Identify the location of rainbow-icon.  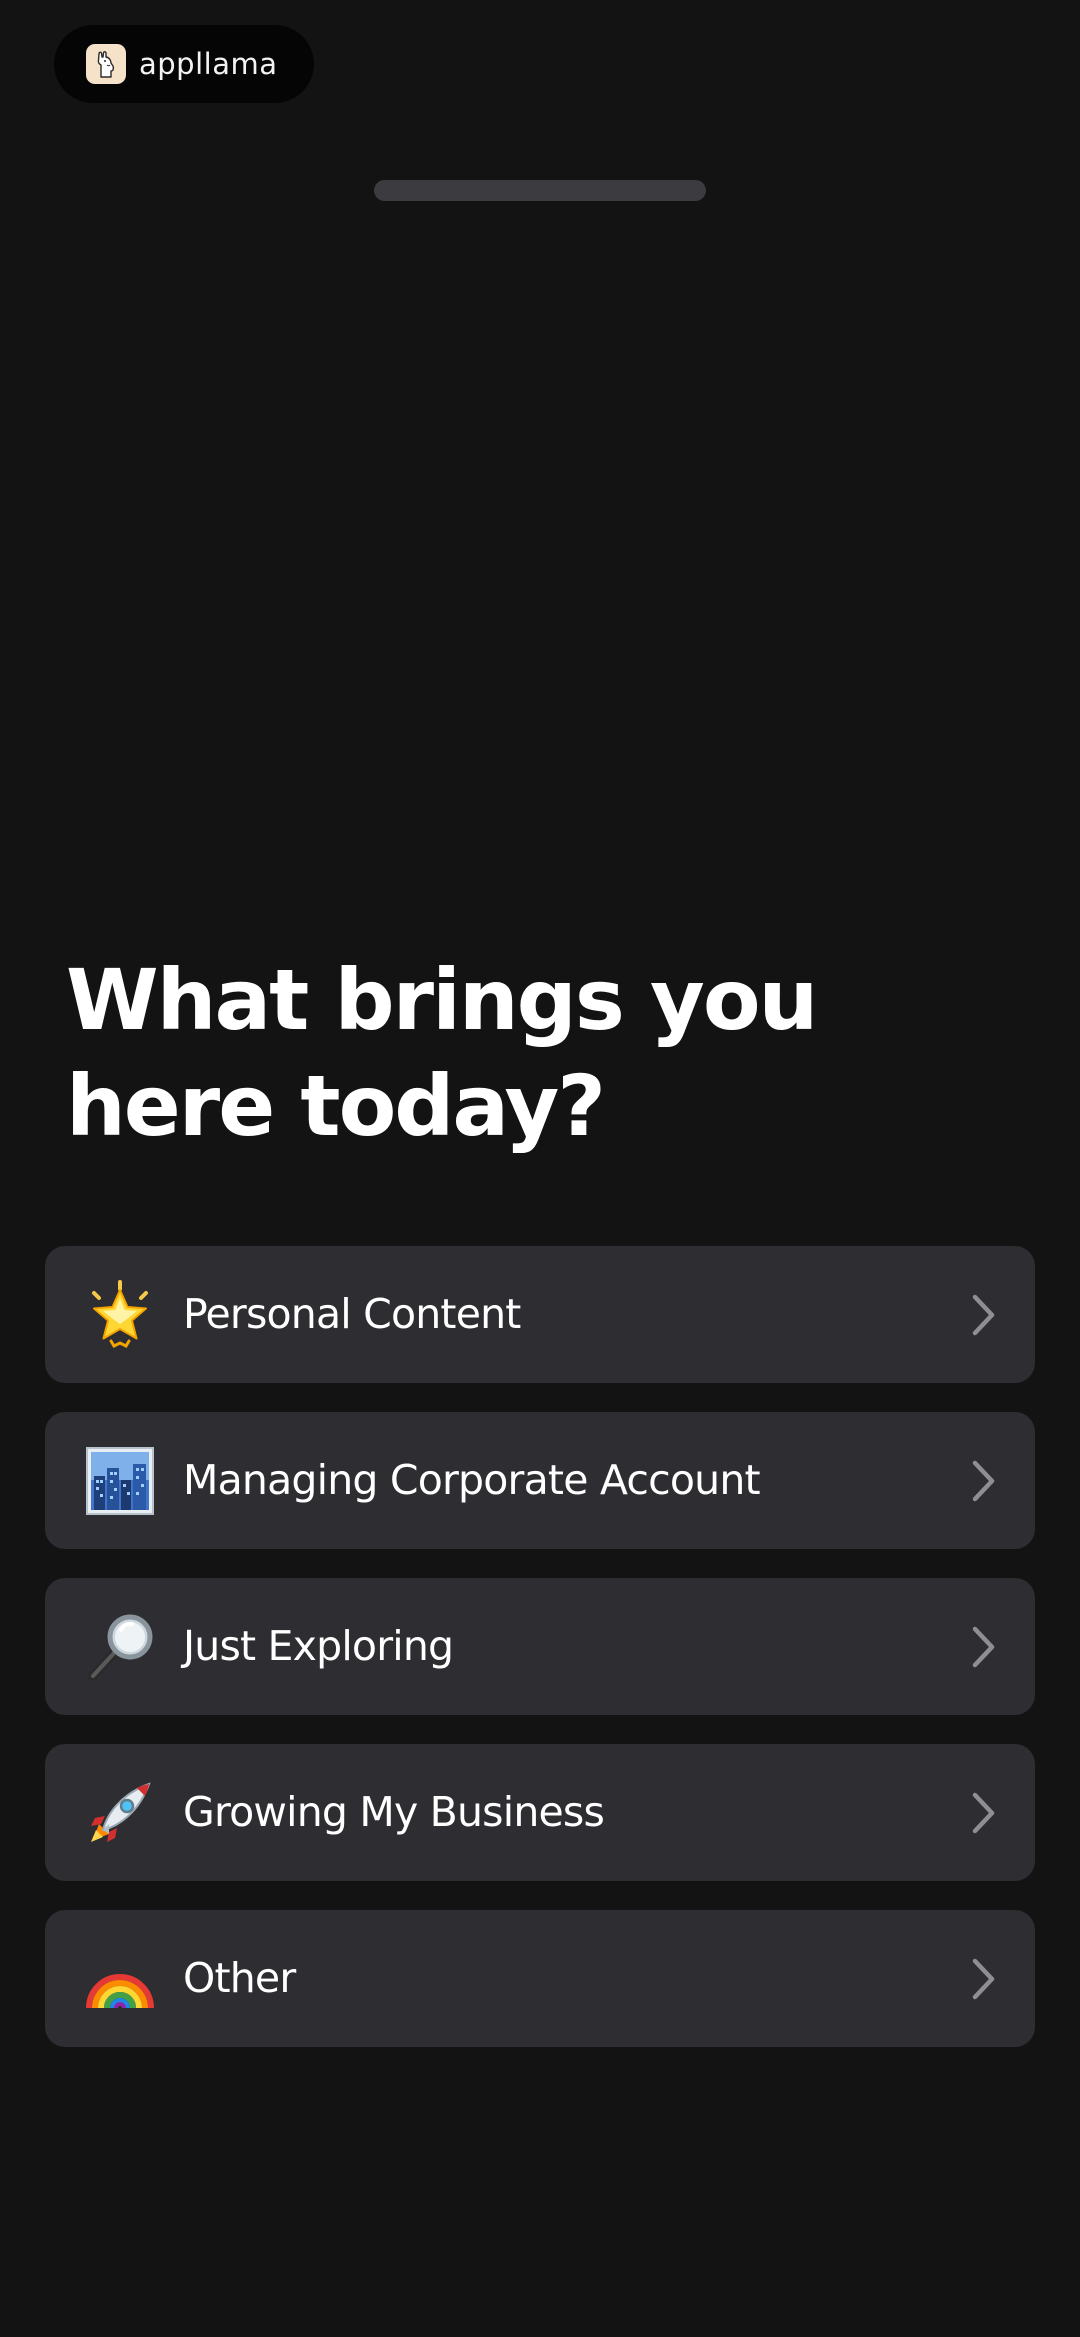
(120, 1979).